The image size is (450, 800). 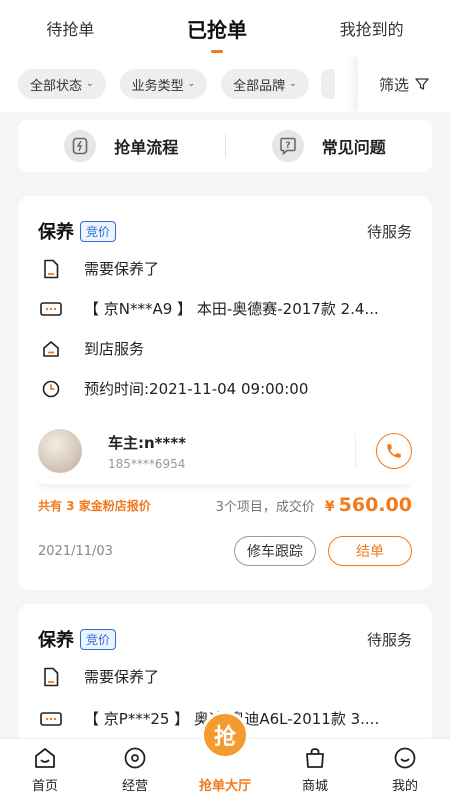 I want to click on quote-row: 共有 3 家金粉店报价 3个项目，成交价 ¥560.00, so click(x=225, y=505).